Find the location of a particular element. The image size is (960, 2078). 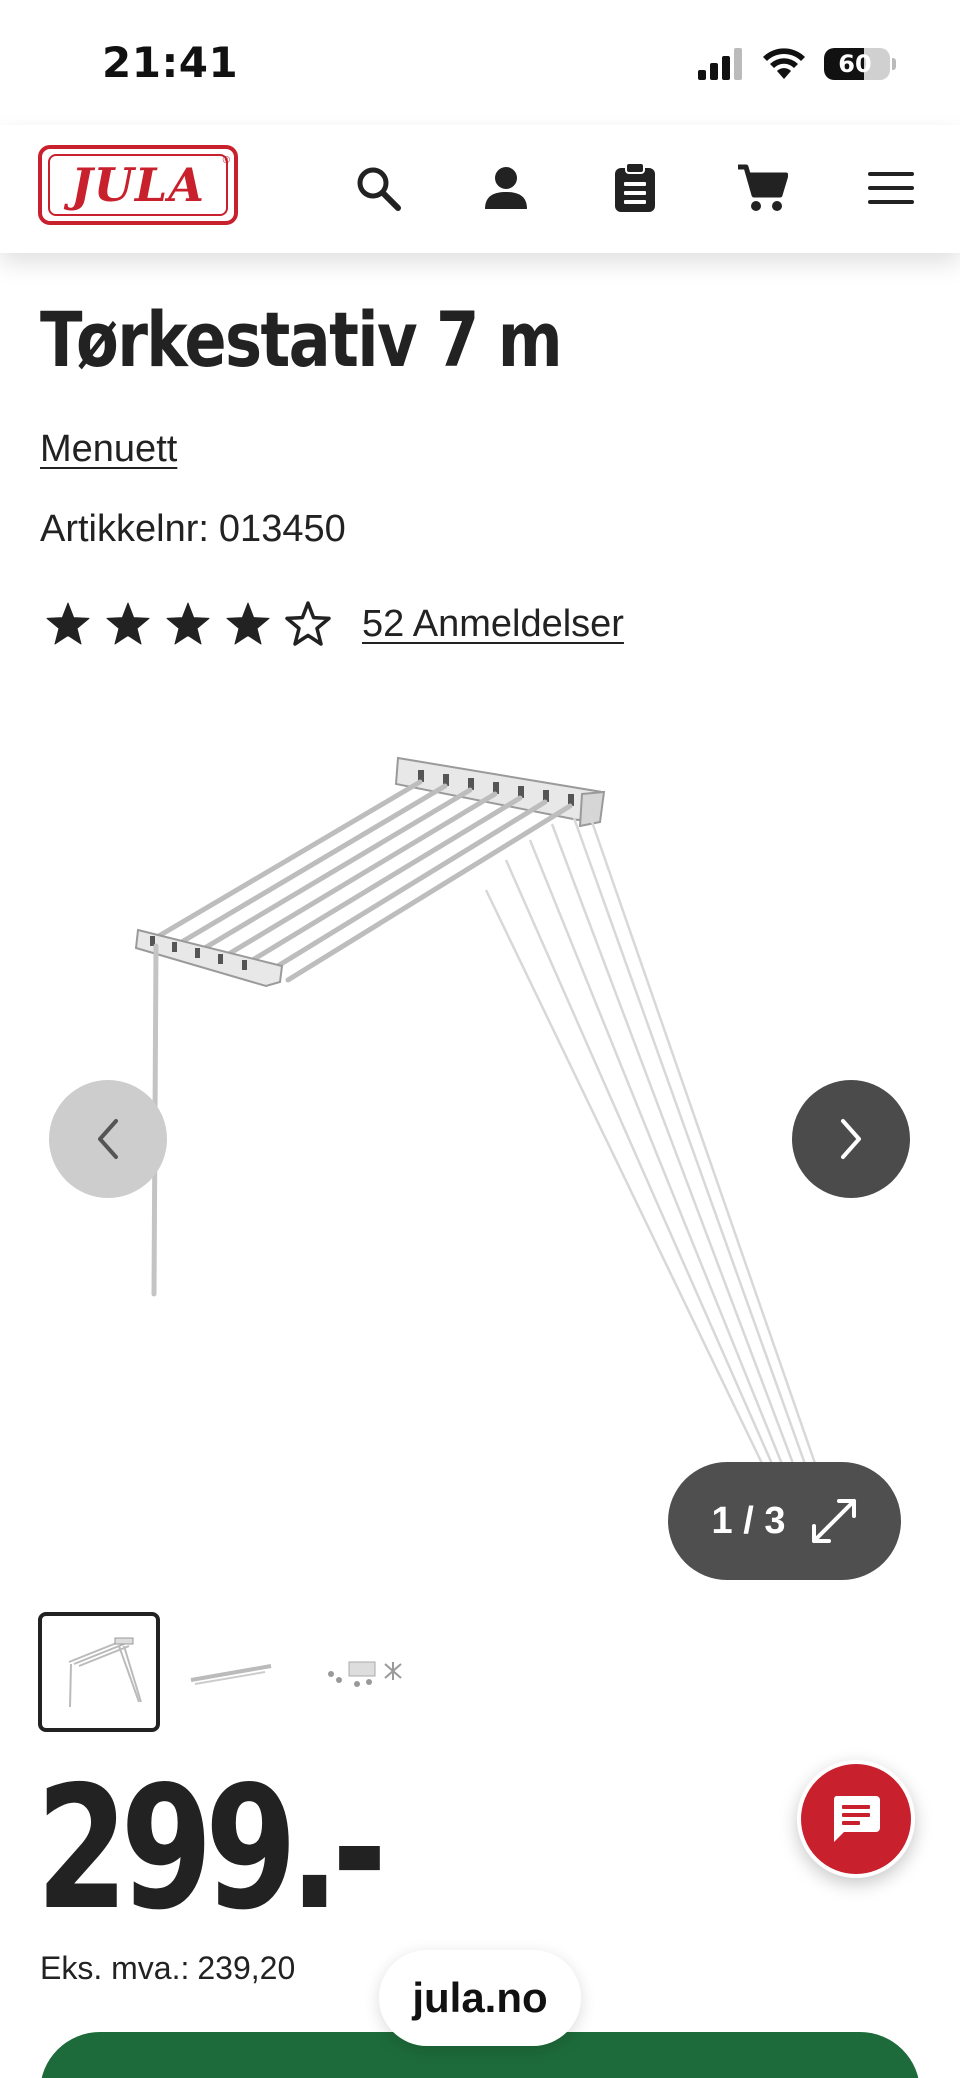

search-icon is located at coordinates (378, 188).